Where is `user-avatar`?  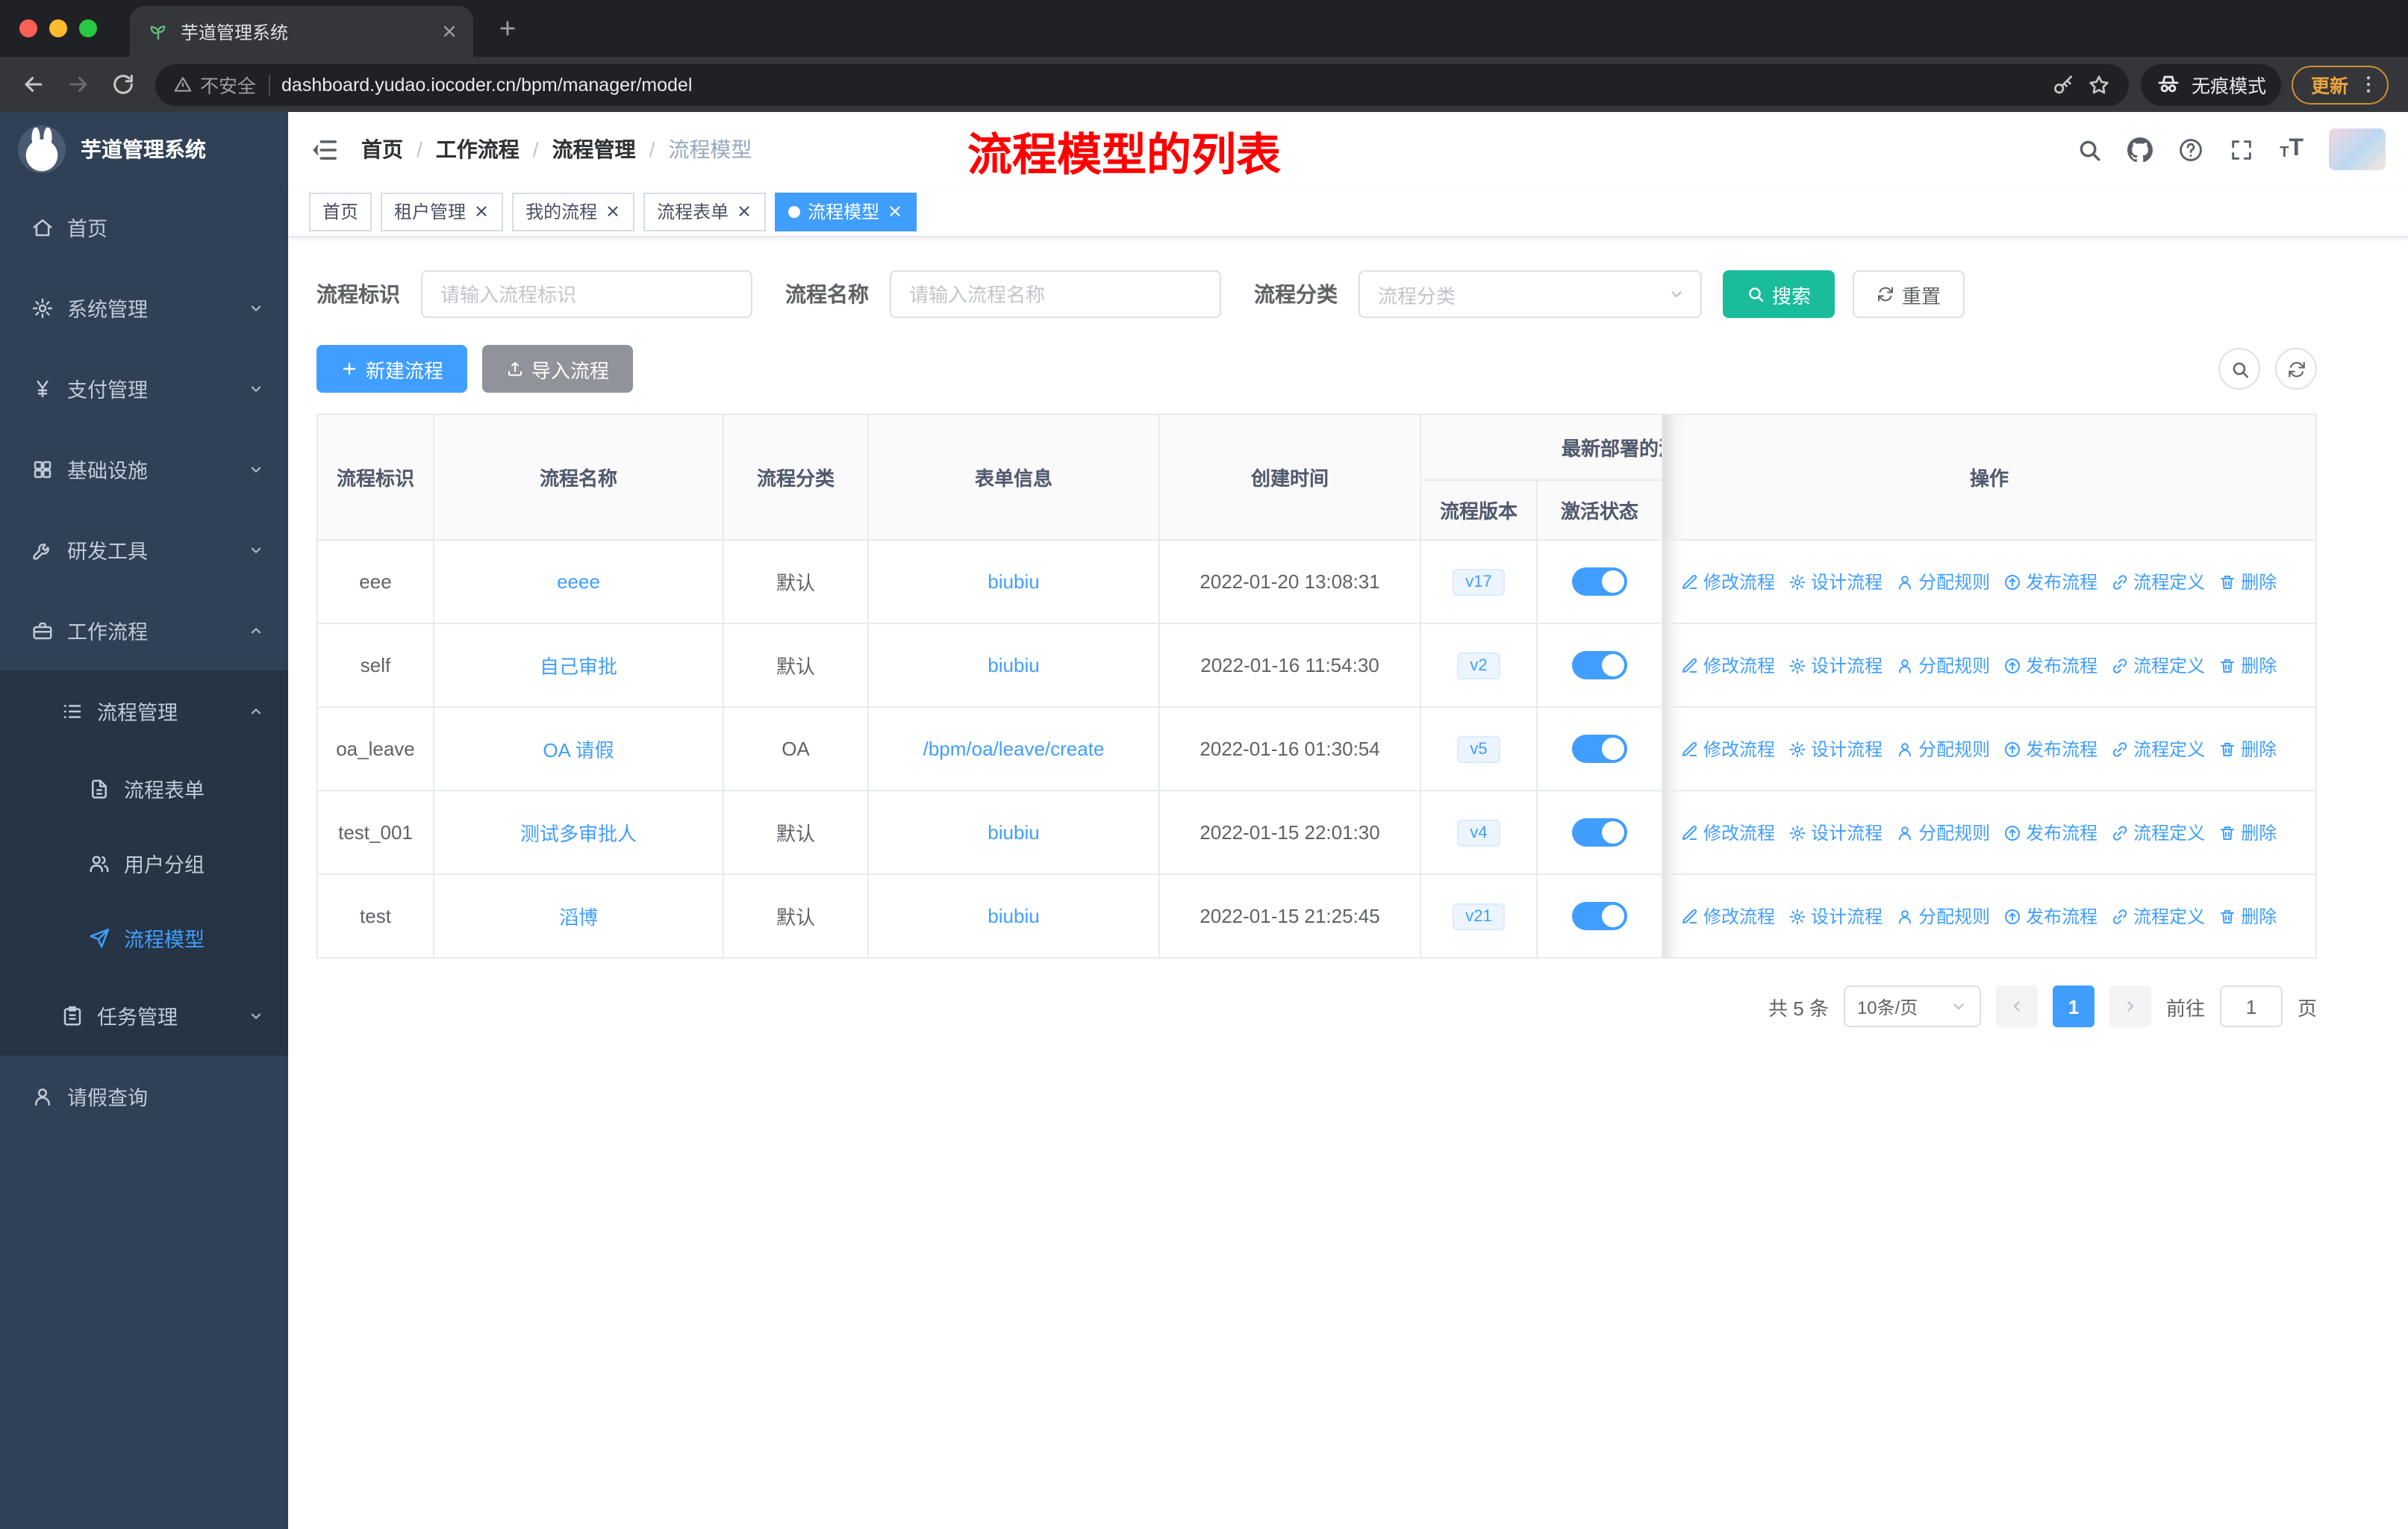 user-avatar is located at coordinates (2357, 149).